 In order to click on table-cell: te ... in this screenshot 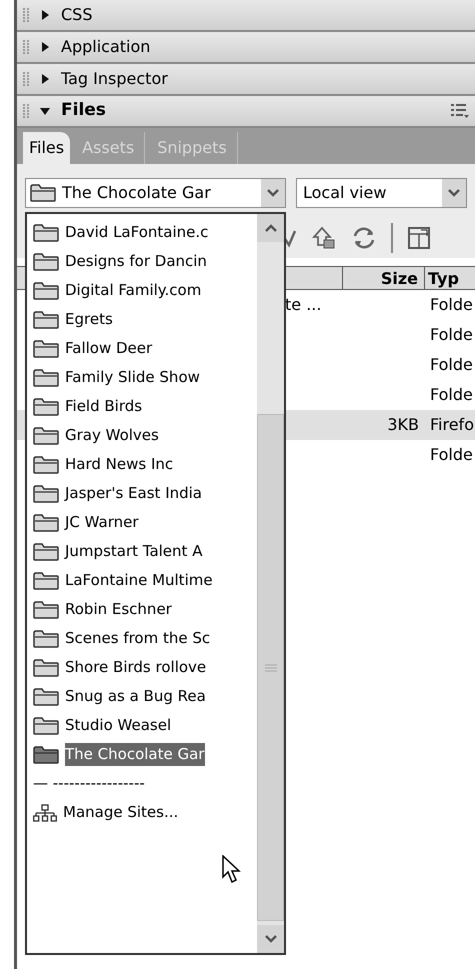, I will do `click(303, 304)`.